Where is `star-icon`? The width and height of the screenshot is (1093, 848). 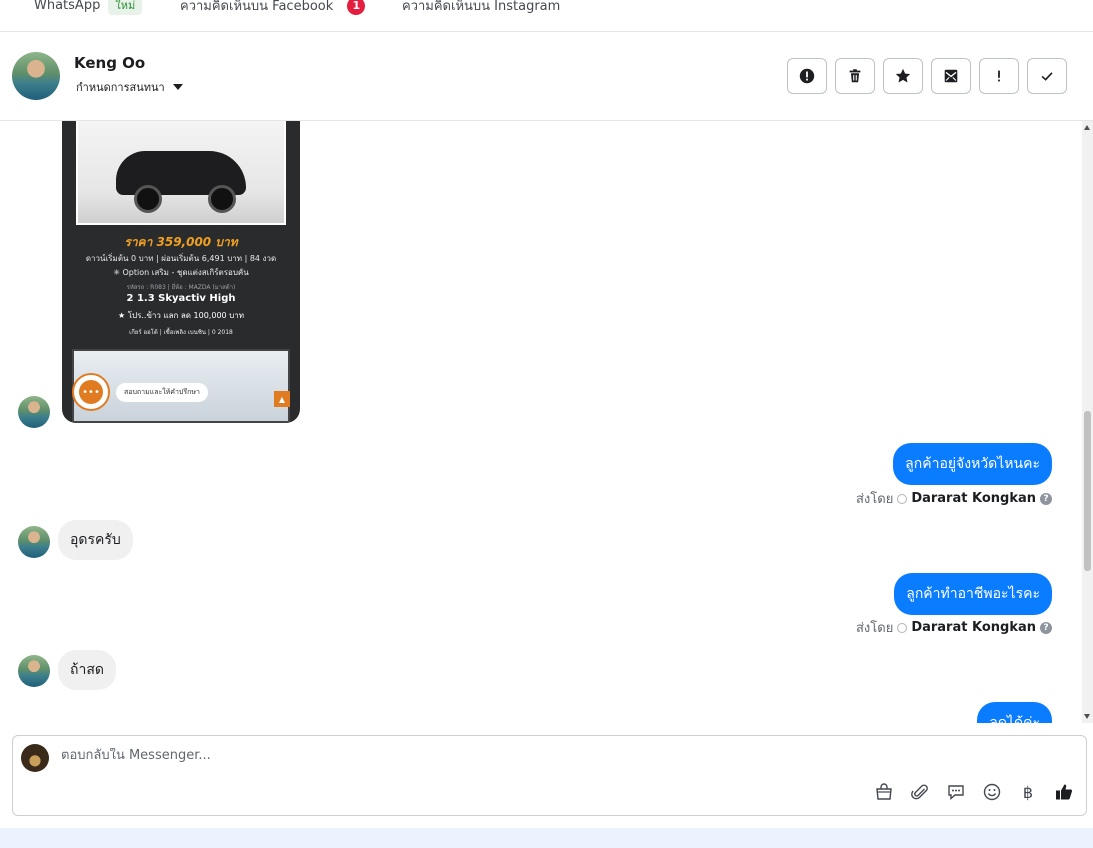 star-icon is located at coordinates (903, 75).